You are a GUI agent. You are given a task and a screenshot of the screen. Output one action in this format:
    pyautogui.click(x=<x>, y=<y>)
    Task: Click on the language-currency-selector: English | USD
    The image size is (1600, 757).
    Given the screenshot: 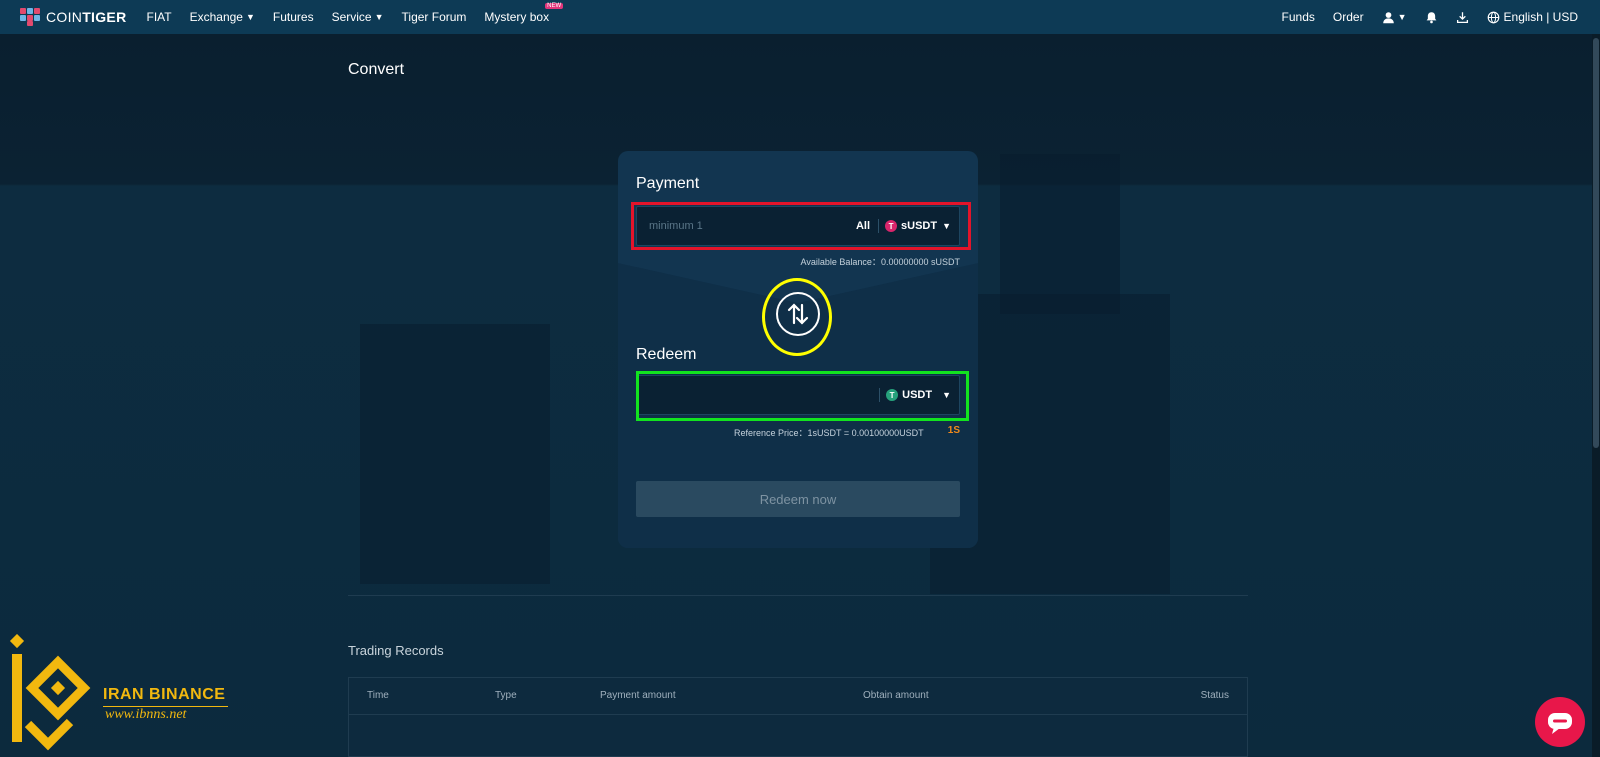 What is the action you would take?
    pyautogui.click(x=1532, y=17)
    